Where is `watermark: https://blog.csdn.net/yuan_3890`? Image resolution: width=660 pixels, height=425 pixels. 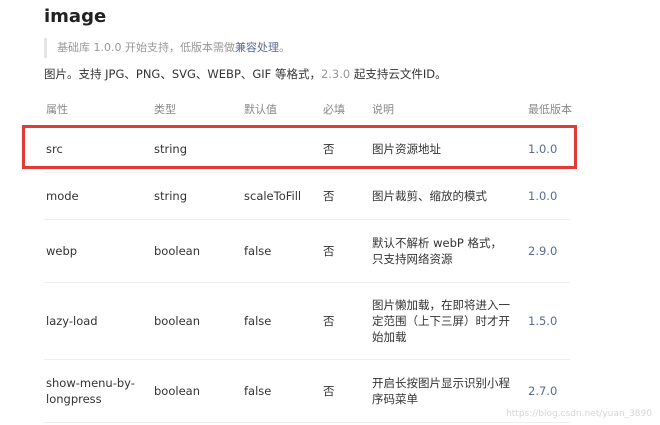 watermark: https://blog.csdn.net/yuan_3890 is located at coordinates (579, 414).